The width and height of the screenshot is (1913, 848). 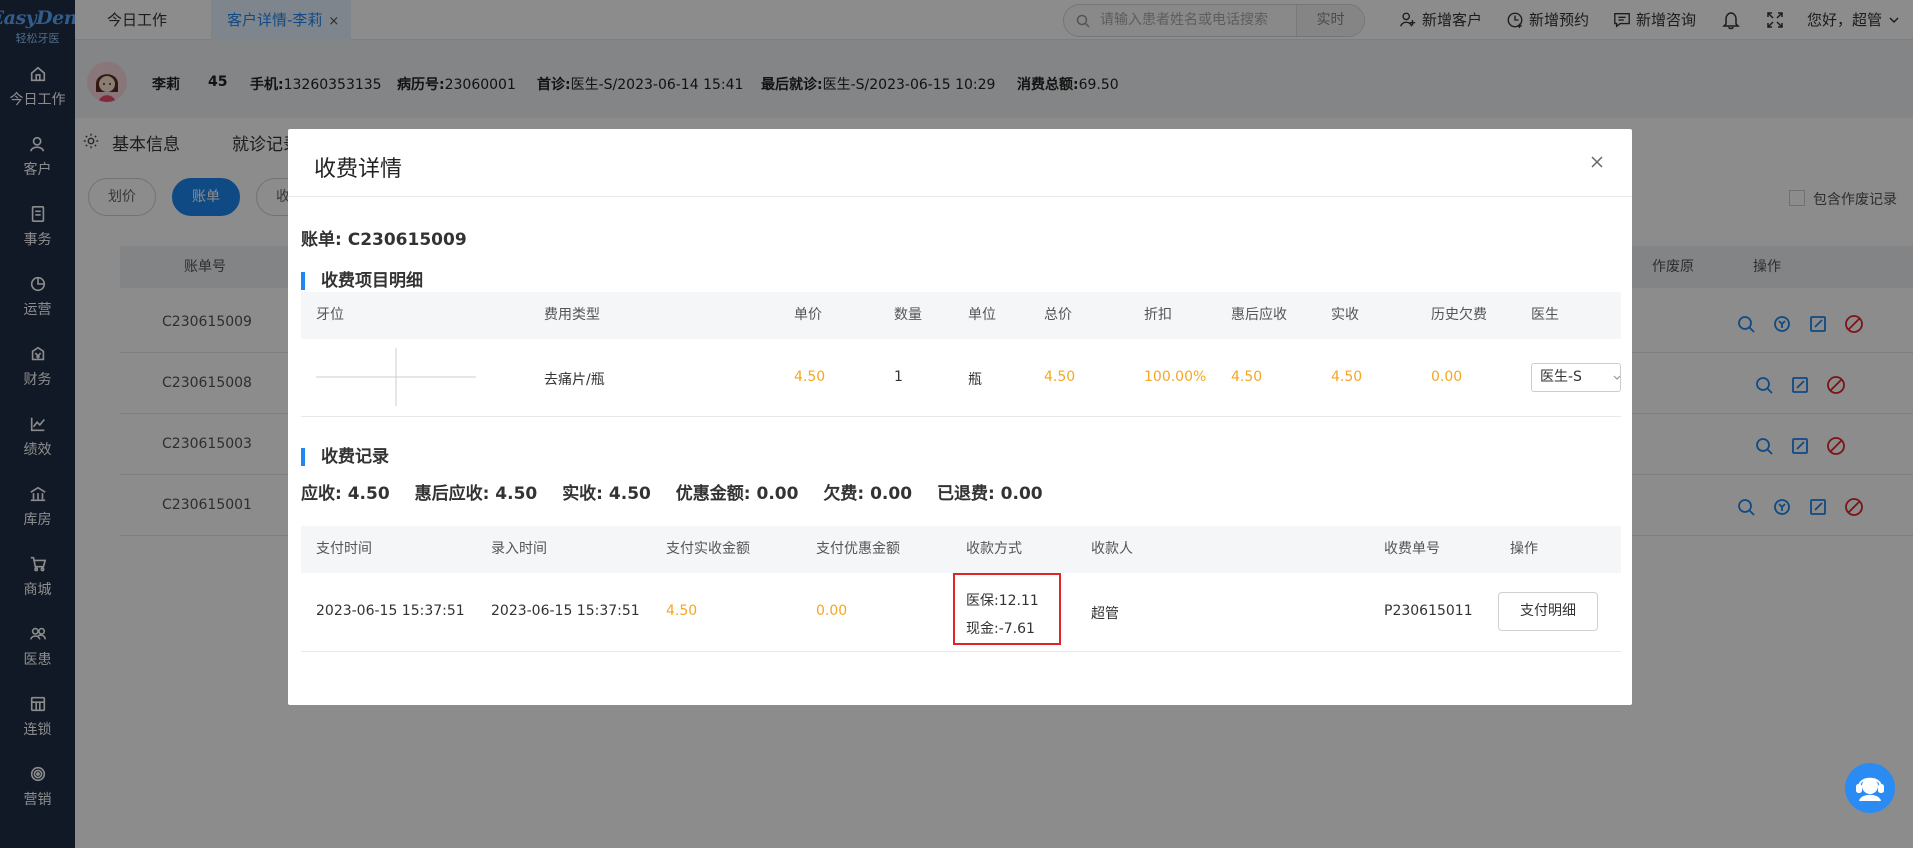 What do you see at coordinates (1561, 377) in the screenshot?
I see `doctor-select-value: 医生-S` at bounding box center [1561, 377].